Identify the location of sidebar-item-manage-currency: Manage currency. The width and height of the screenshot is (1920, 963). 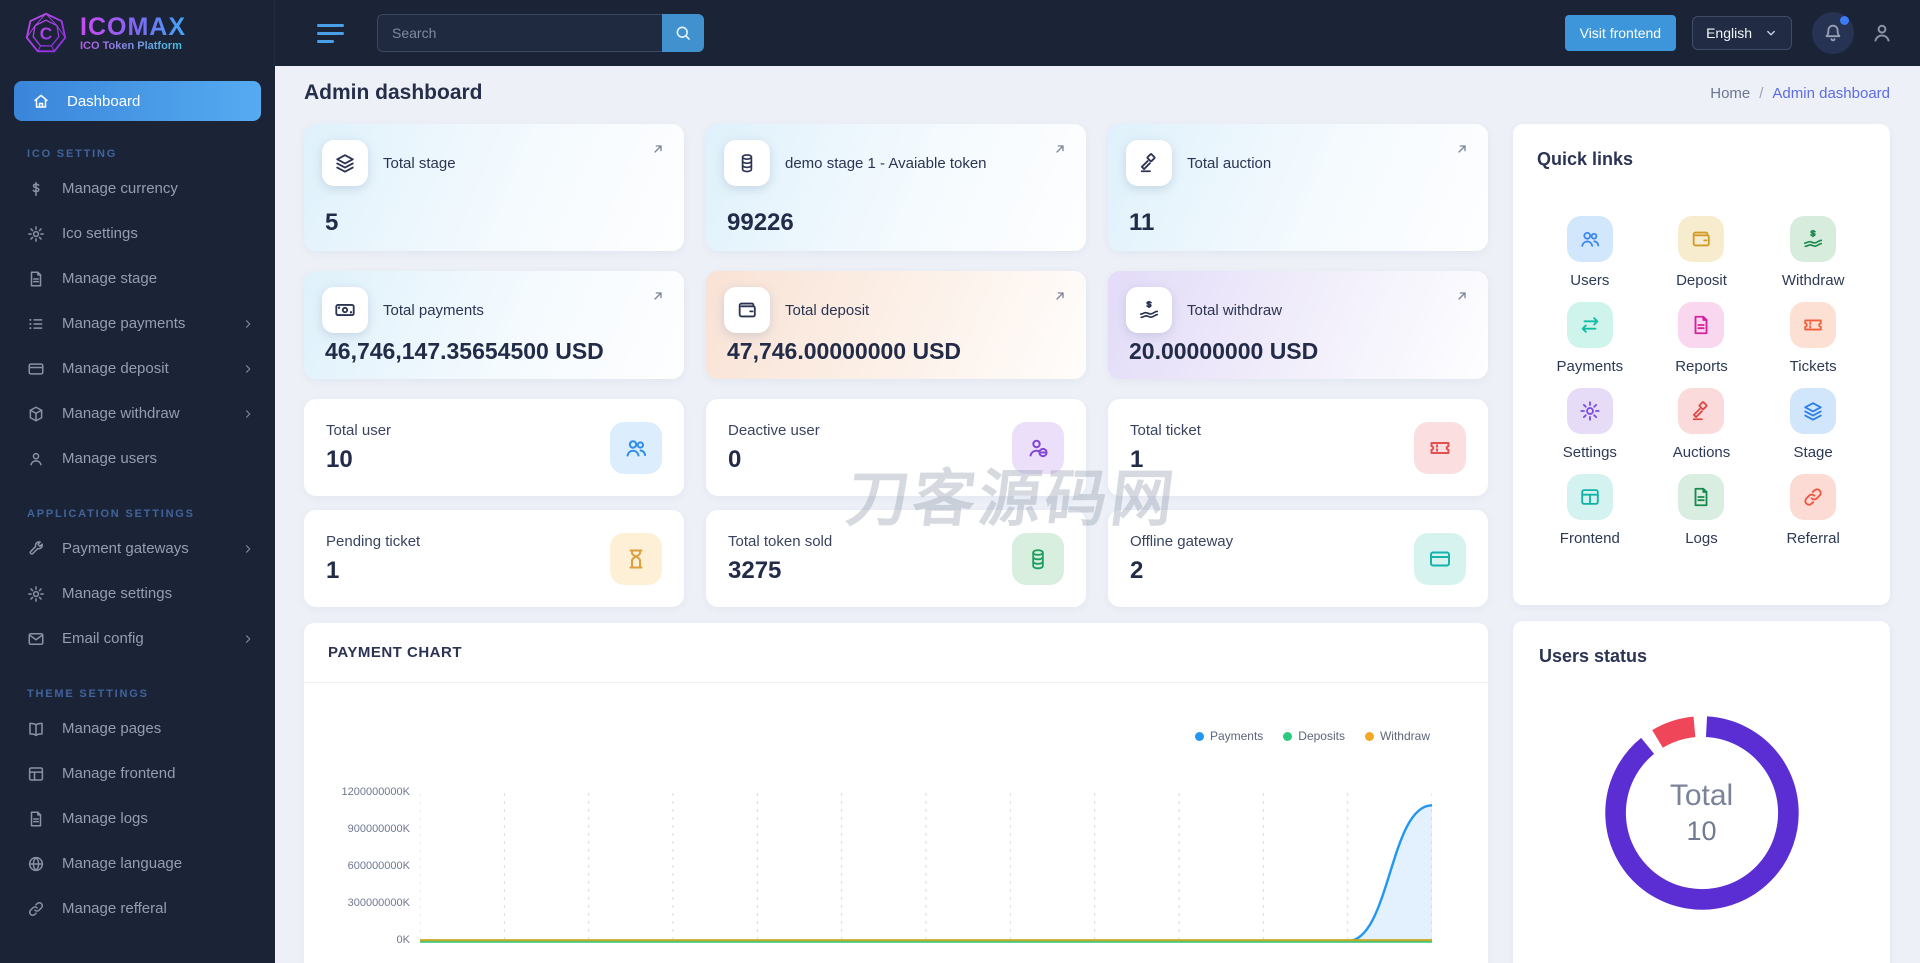
(137, 188).